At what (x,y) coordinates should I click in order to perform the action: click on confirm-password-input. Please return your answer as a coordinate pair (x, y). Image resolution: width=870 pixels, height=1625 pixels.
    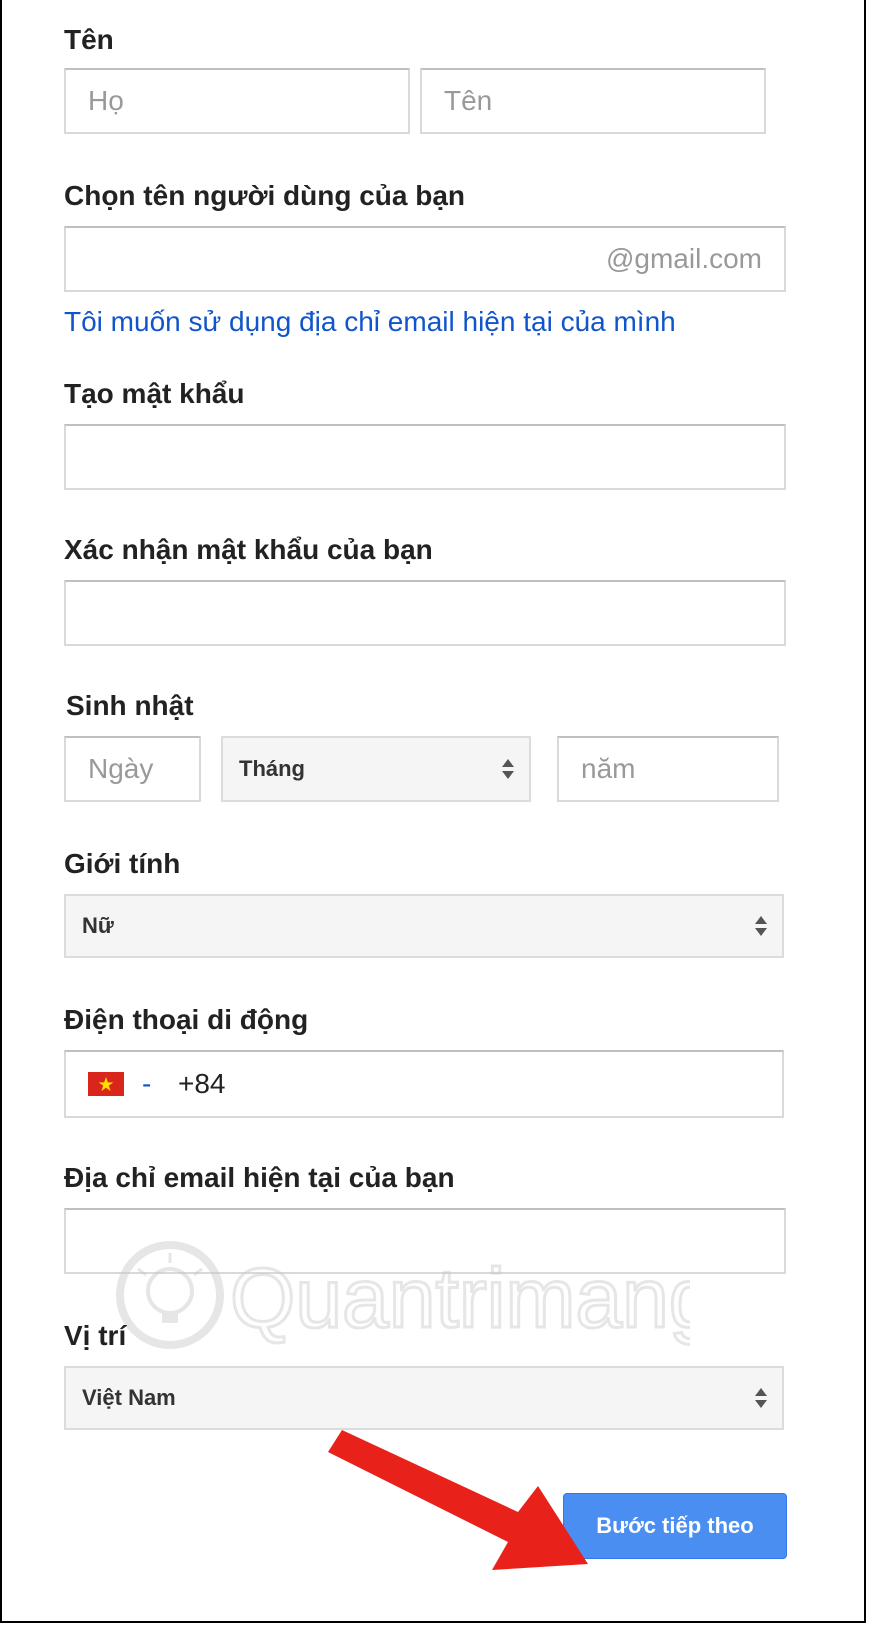
    Looking at the image, I should click on (425, 613).